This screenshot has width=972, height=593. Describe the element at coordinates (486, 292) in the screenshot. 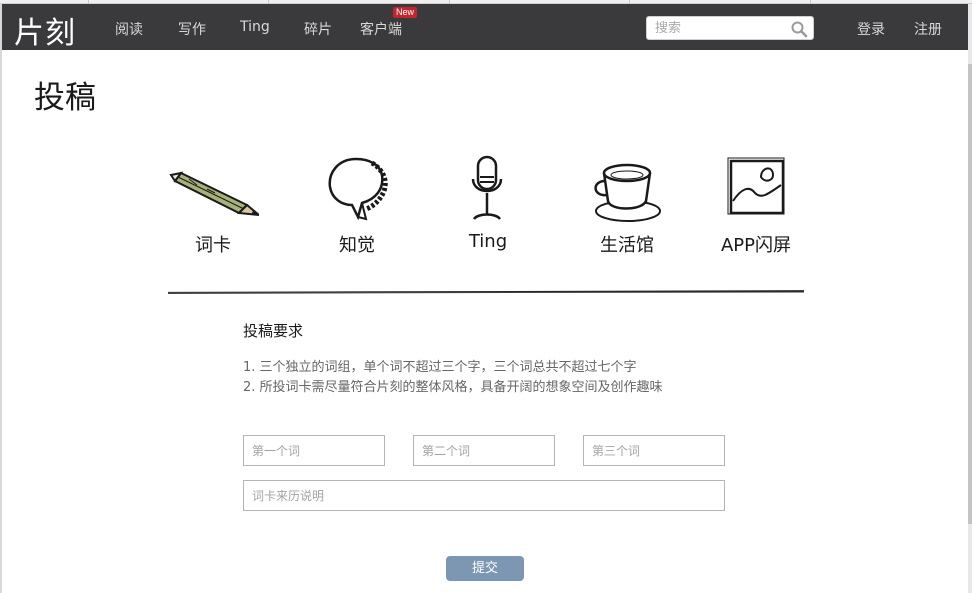

I see `section-divider-shadow` at that location.